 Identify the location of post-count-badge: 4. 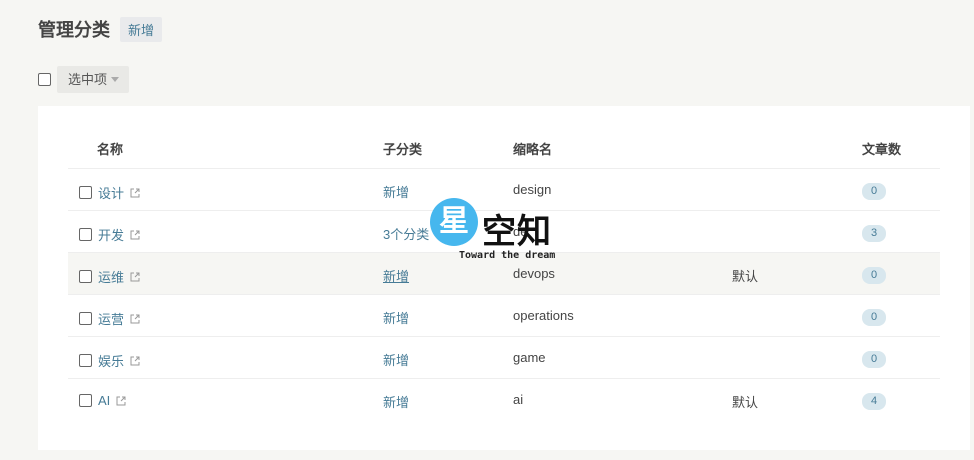
(874, 401).